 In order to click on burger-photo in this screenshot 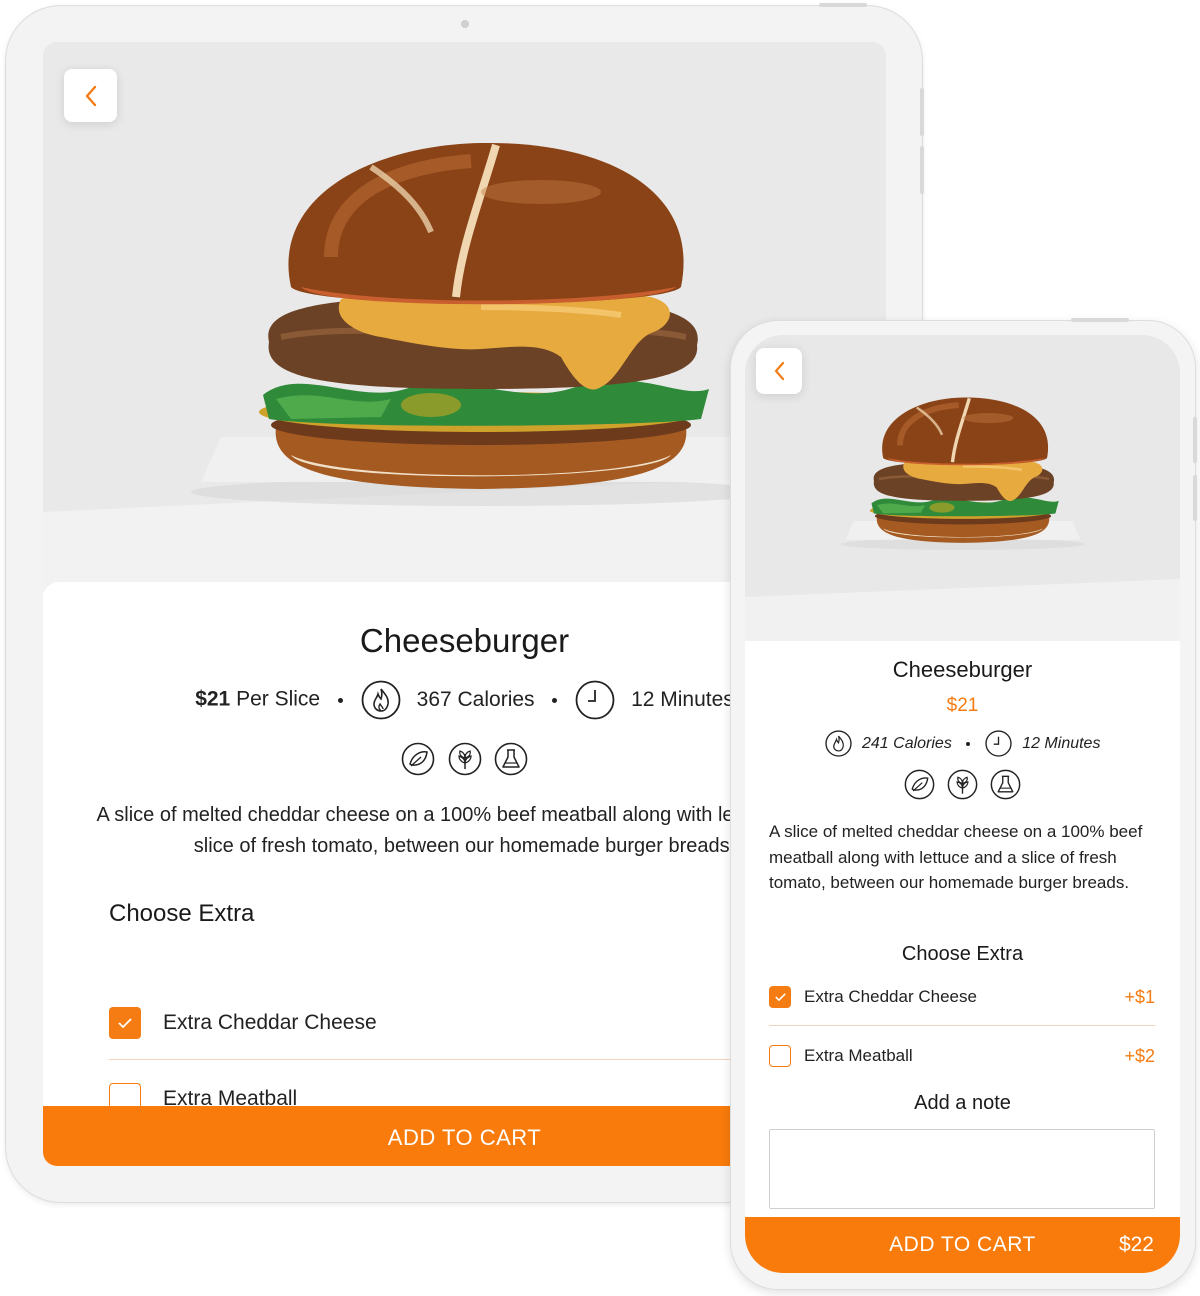, I will do `click(962, 488)`.